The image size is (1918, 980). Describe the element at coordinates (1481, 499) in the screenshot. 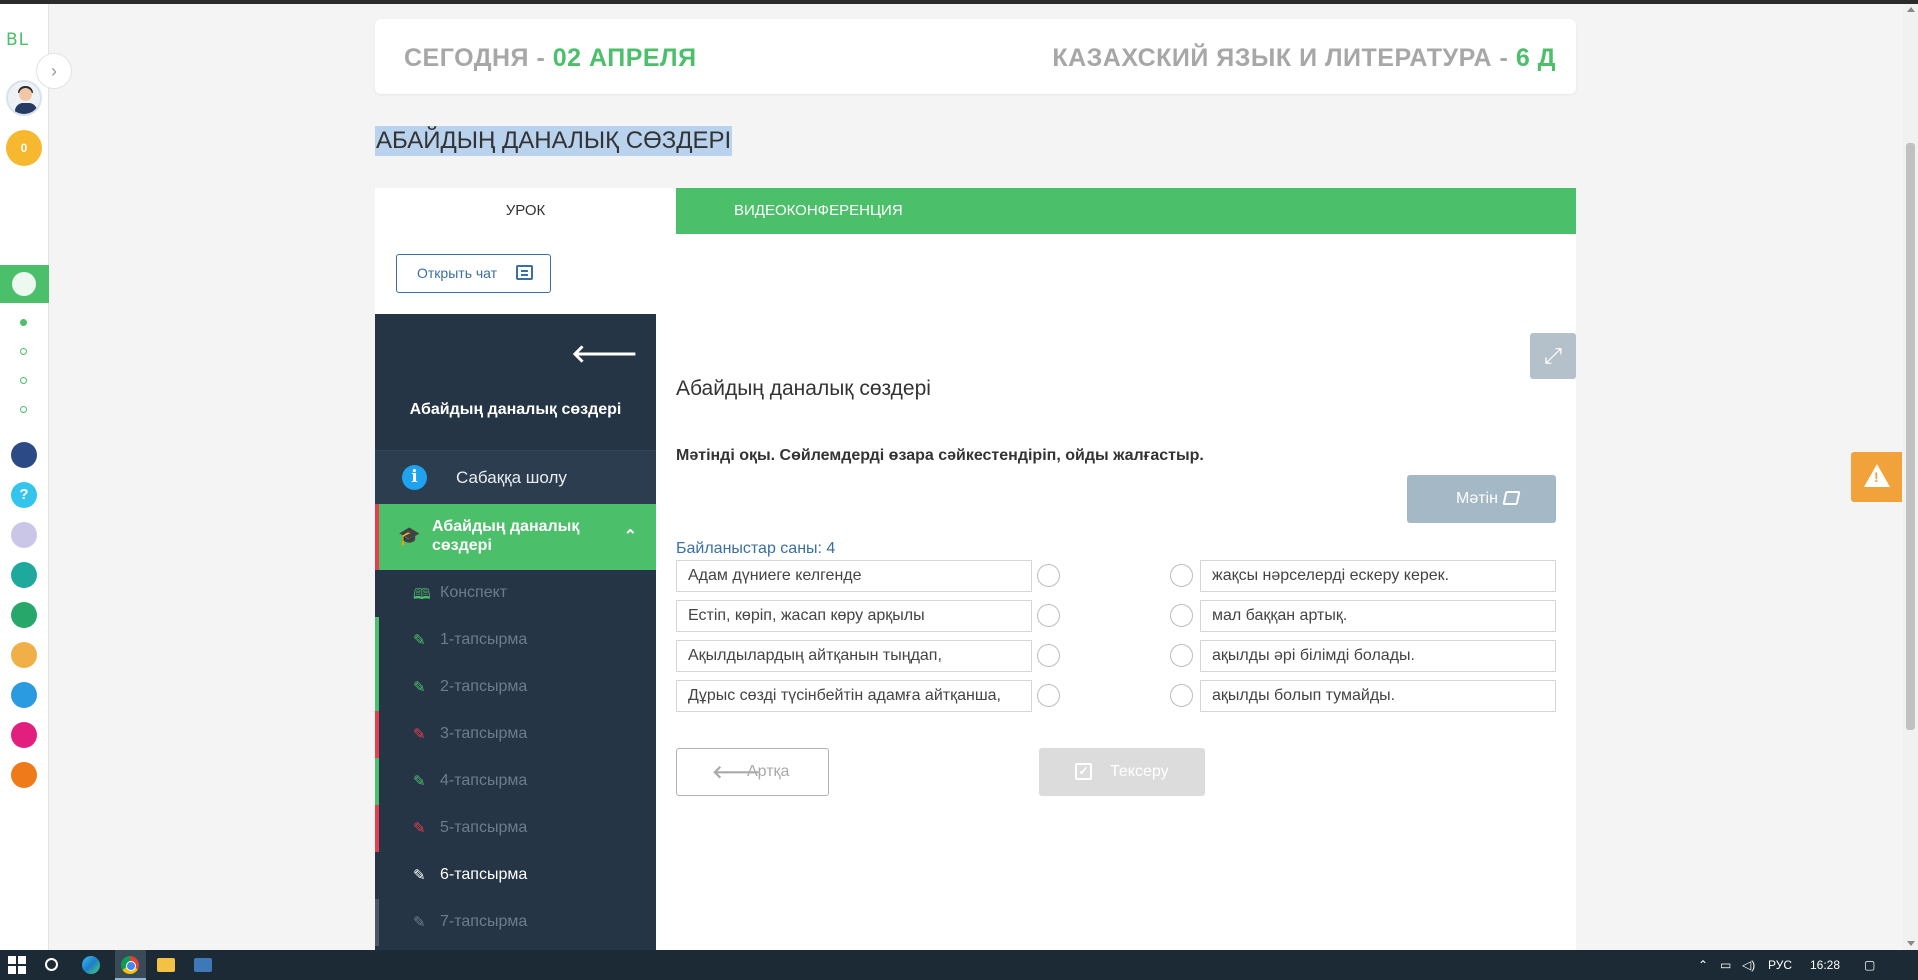

I see `text-button: Мәтін` at that location.